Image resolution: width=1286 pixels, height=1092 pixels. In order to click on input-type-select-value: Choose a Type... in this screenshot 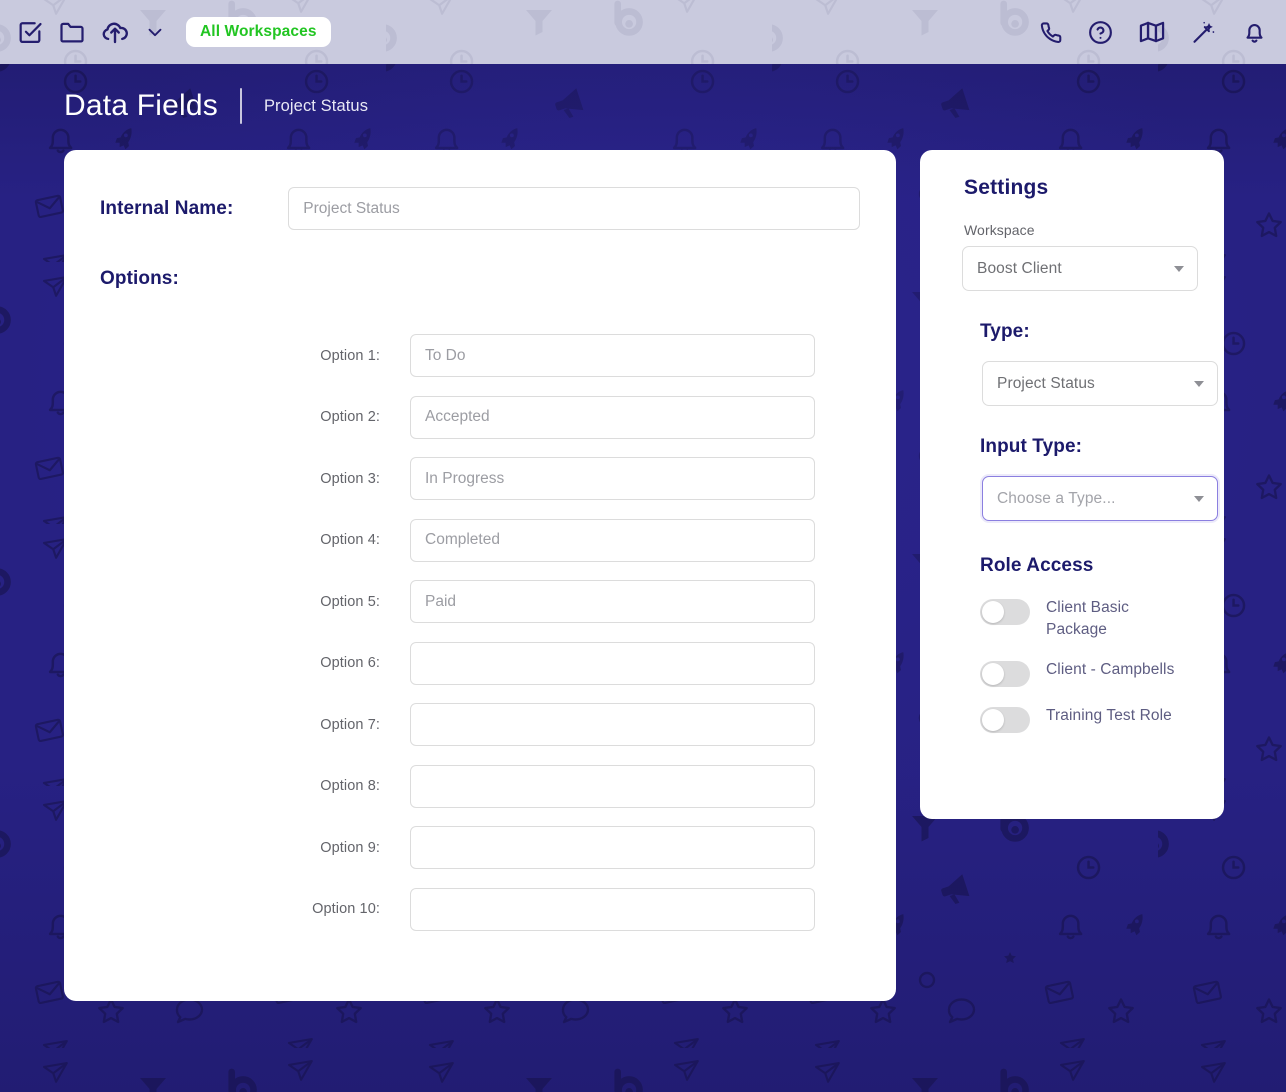, I will do `click(1056, 498)`.